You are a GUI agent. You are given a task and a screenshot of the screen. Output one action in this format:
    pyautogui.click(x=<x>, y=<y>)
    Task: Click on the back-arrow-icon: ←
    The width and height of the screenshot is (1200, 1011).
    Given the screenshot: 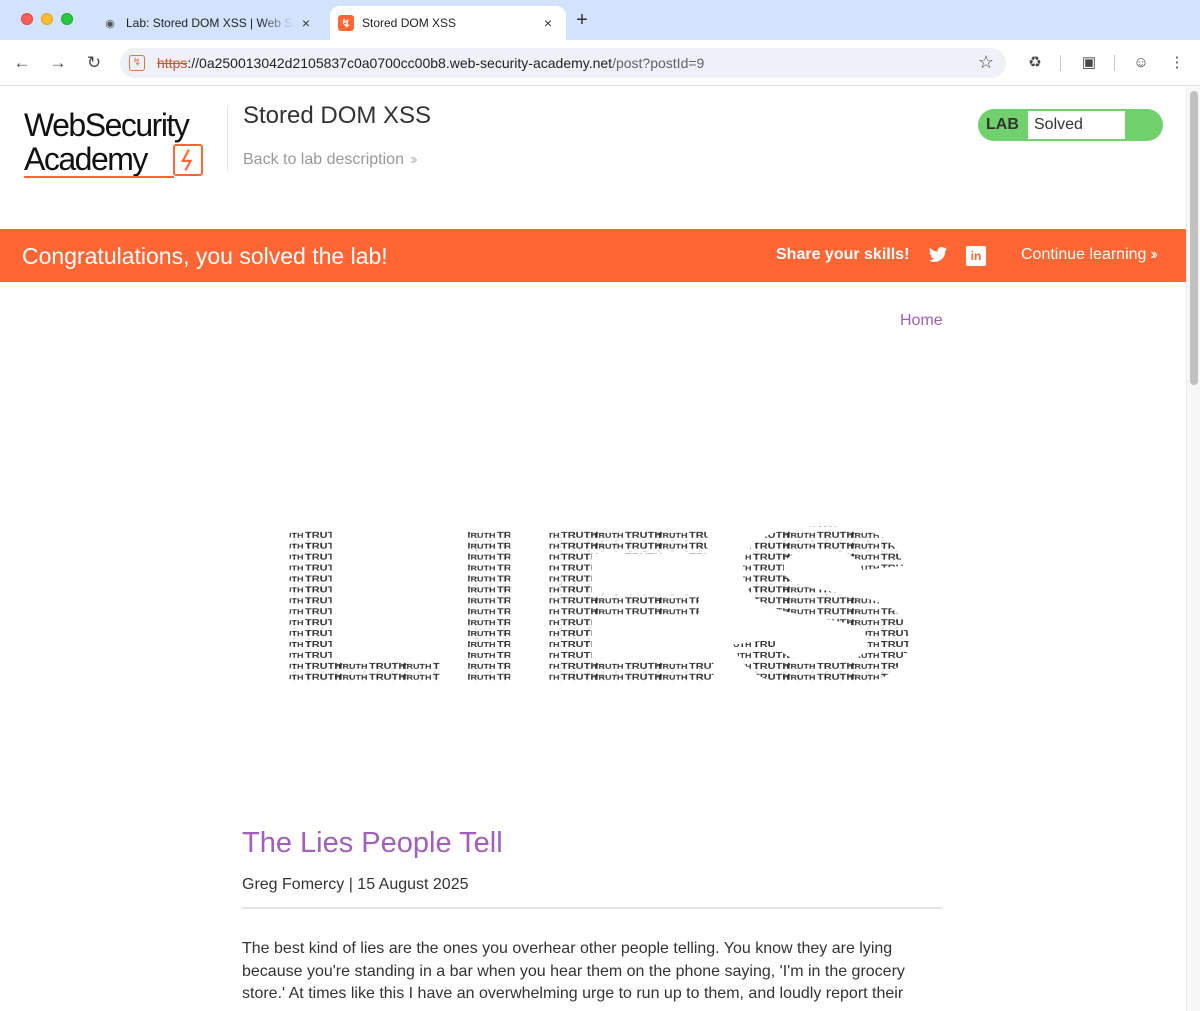 What is the action you would take?
    pyautogui.click(x=22, y=63)
    